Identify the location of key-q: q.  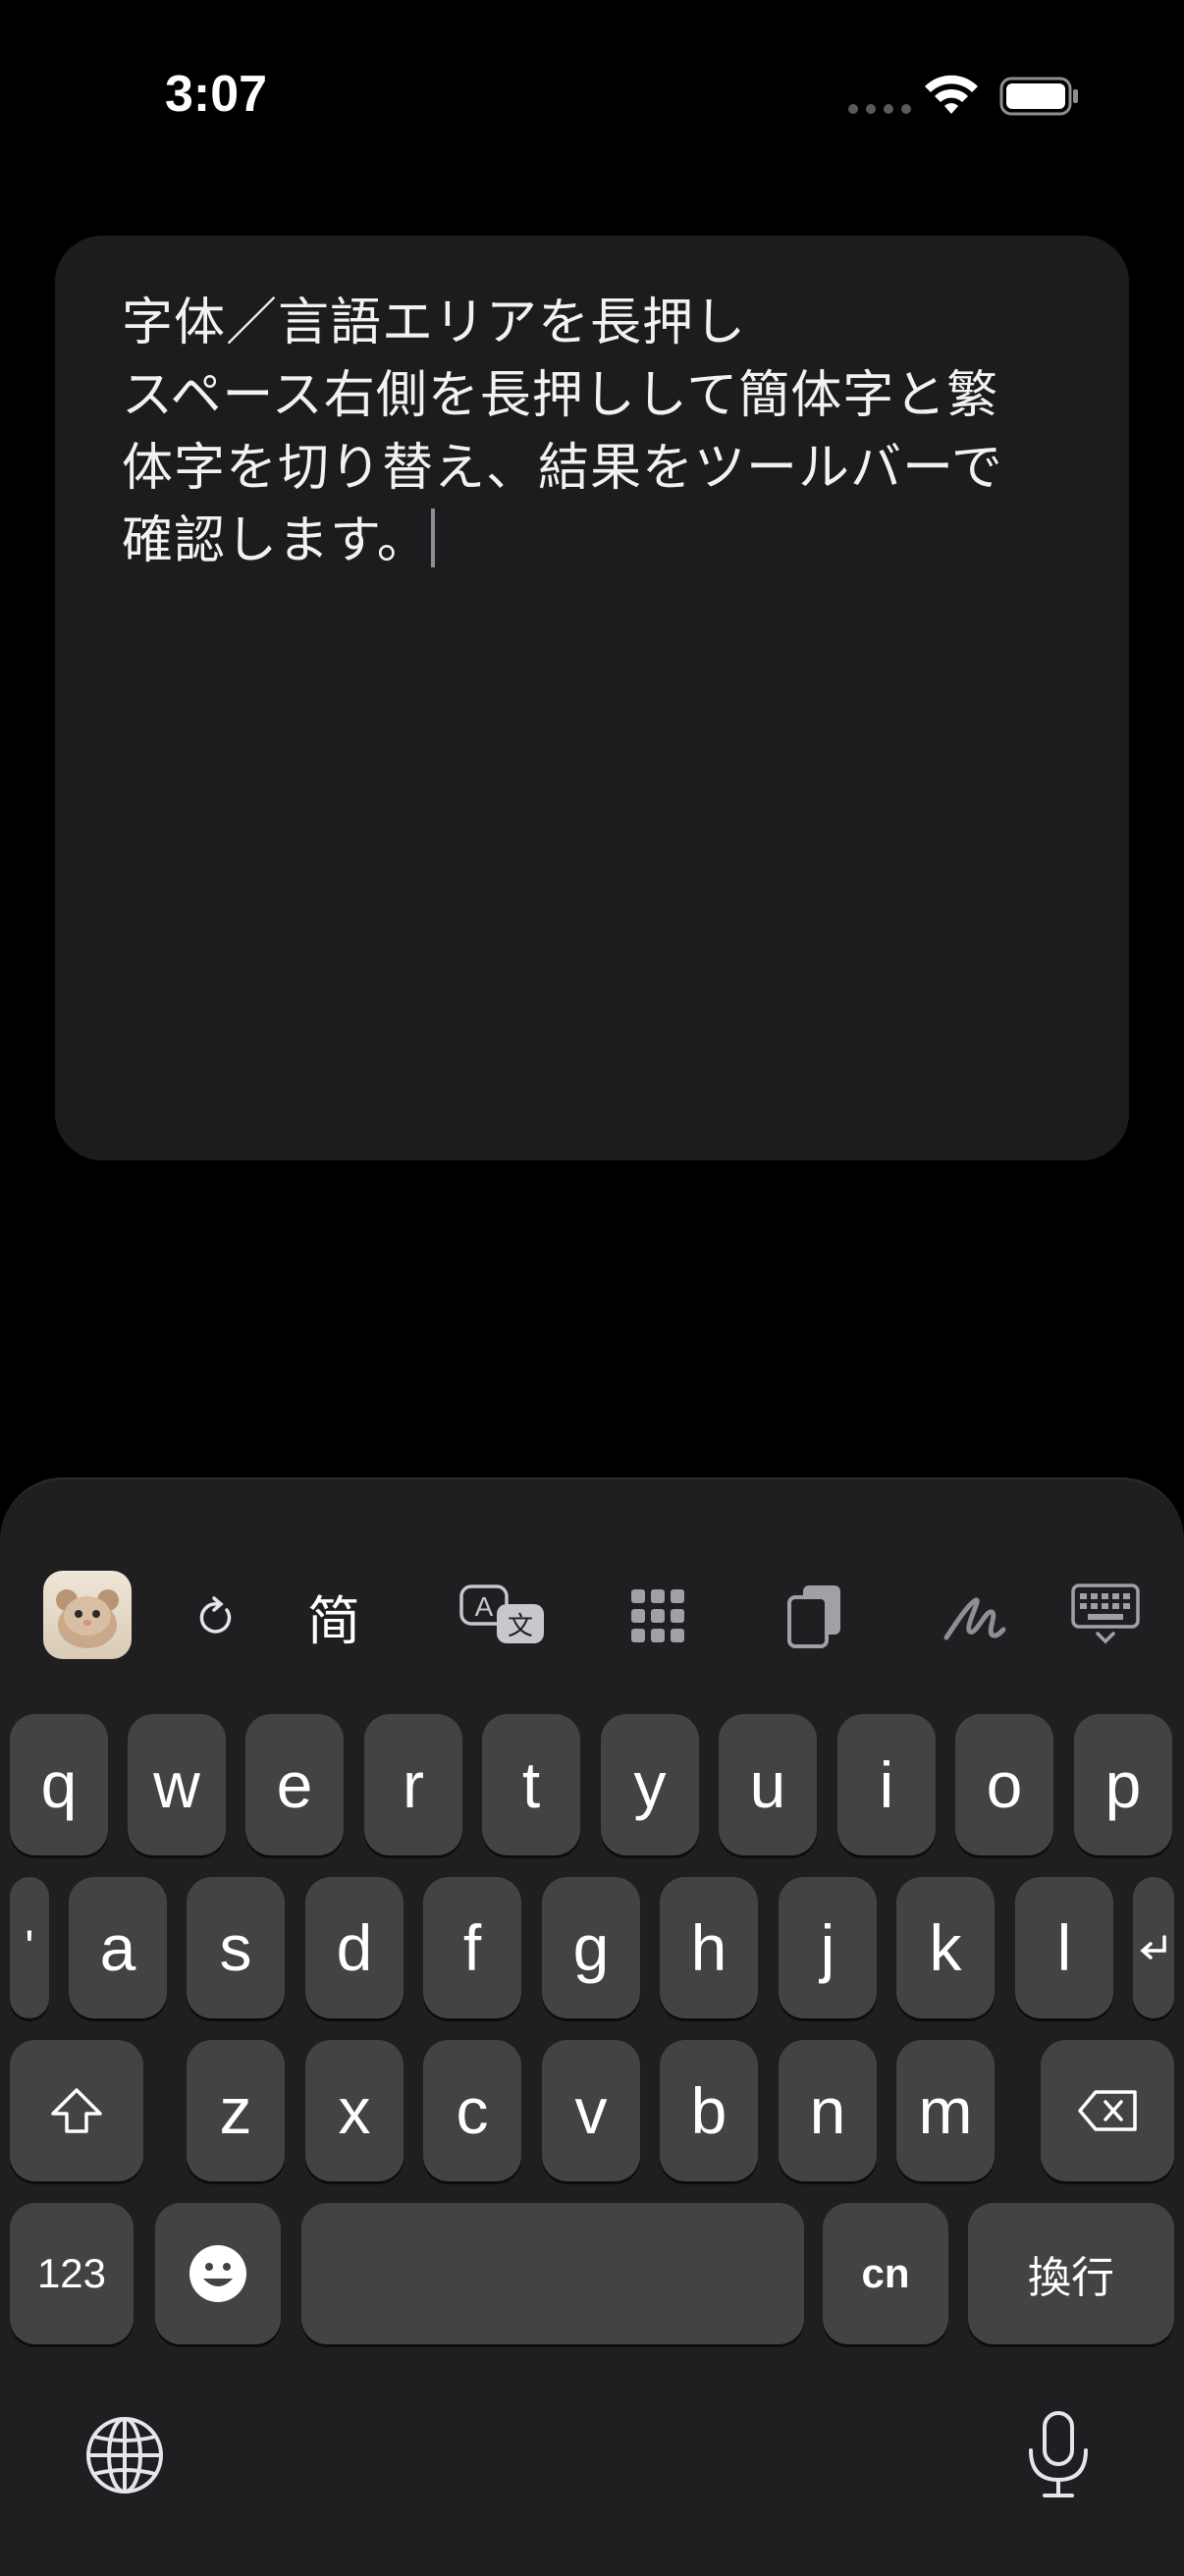
(59, 1784).